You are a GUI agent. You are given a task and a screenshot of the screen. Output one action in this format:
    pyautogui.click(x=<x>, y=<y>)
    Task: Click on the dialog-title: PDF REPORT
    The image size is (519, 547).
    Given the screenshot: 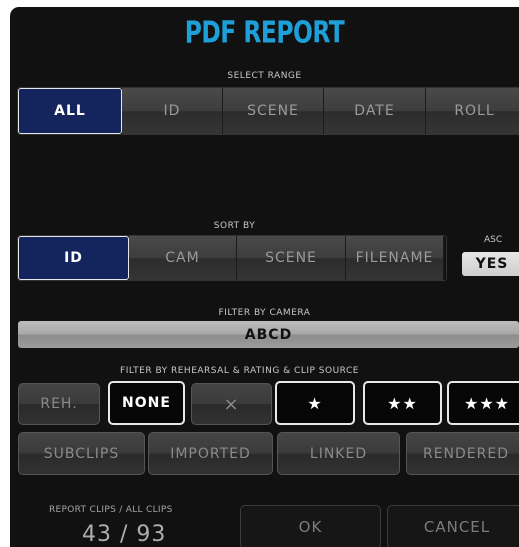 What is the action you would take?
    pyautogui.click(x=264, y=33)
    